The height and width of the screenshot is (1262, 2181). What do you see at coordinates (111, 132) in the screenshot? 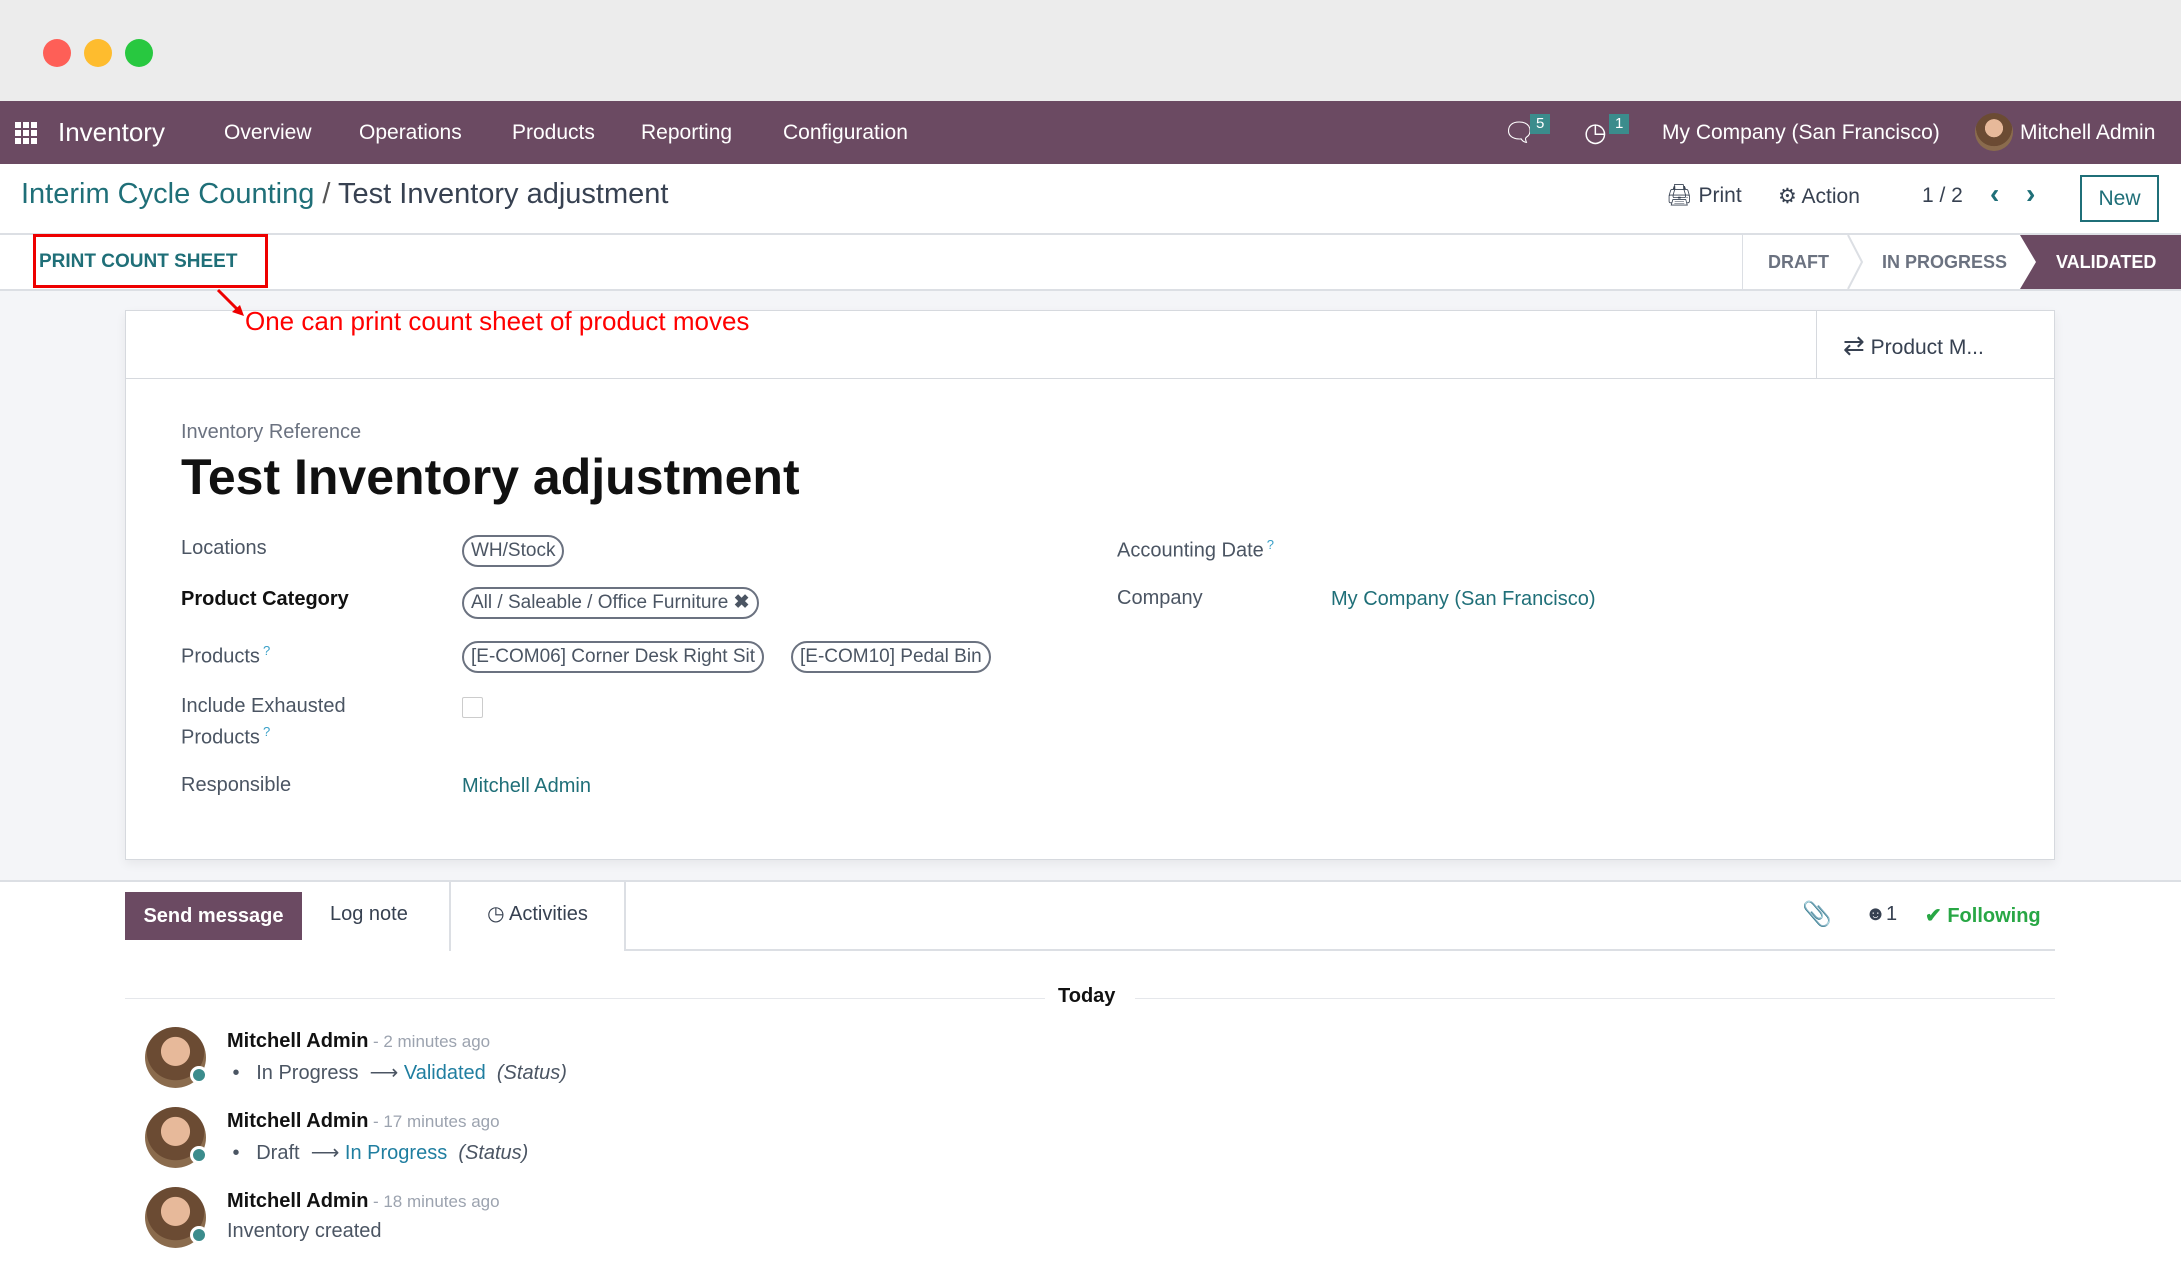
I see `app-name: Inventory` at bounding box center [111, 132].